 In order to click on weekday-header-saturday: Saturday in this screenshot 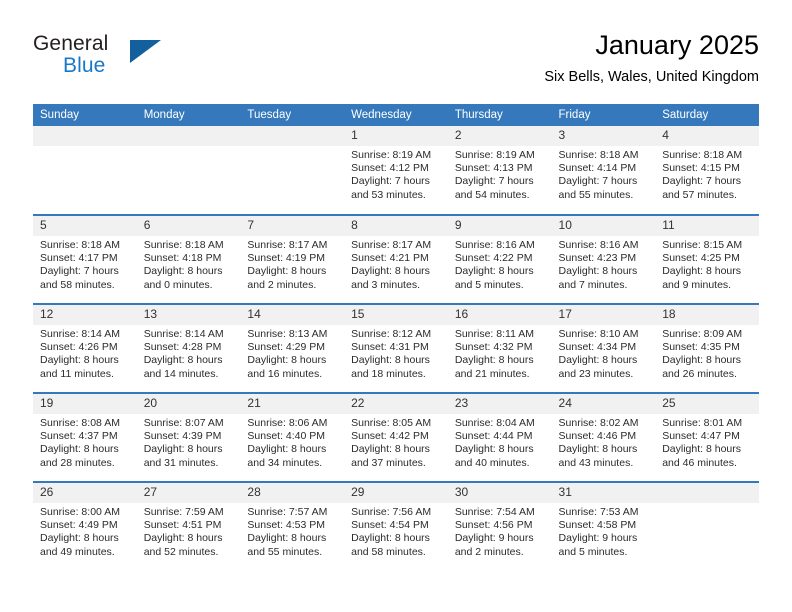, I will do `click(707, 115)`.